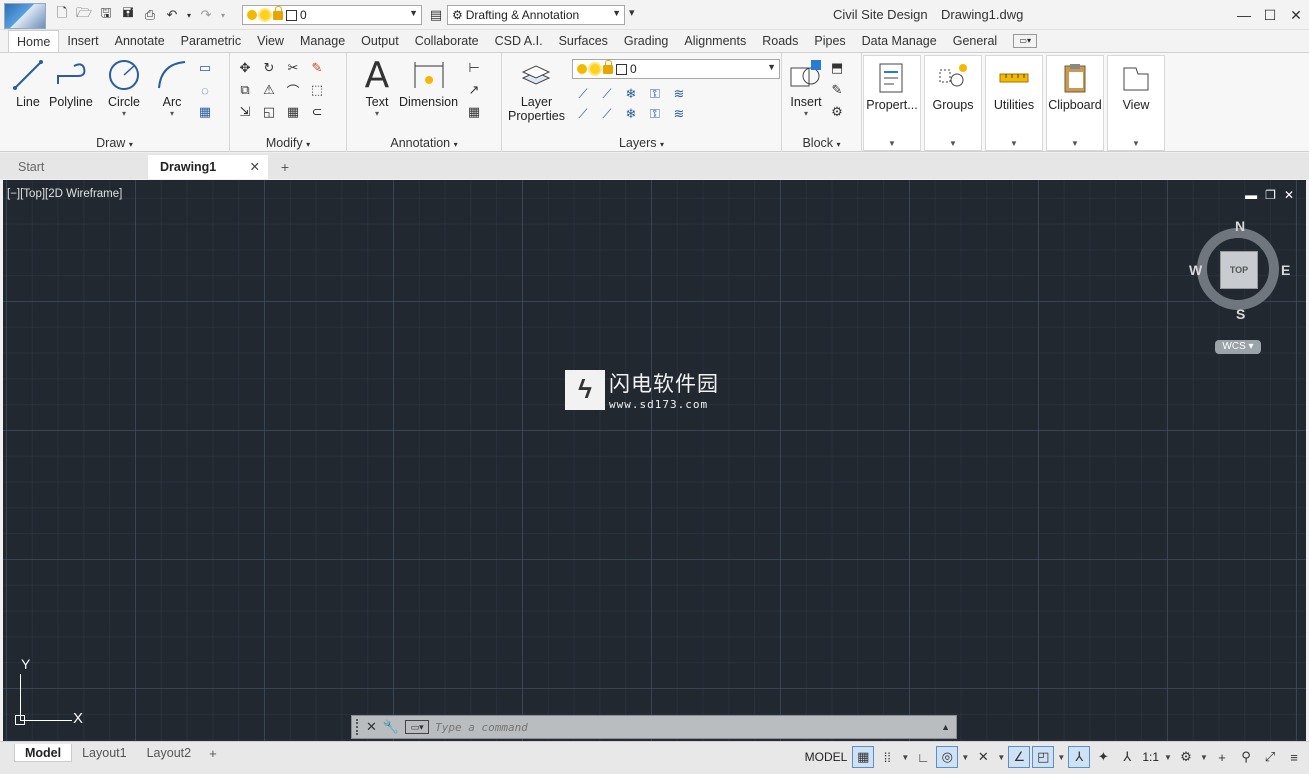 The image size is (1309, 774). Describe the element at coordinates (1246, 757) in the screenshot. I see `isolate-objects-icon: ⚲` at that location.